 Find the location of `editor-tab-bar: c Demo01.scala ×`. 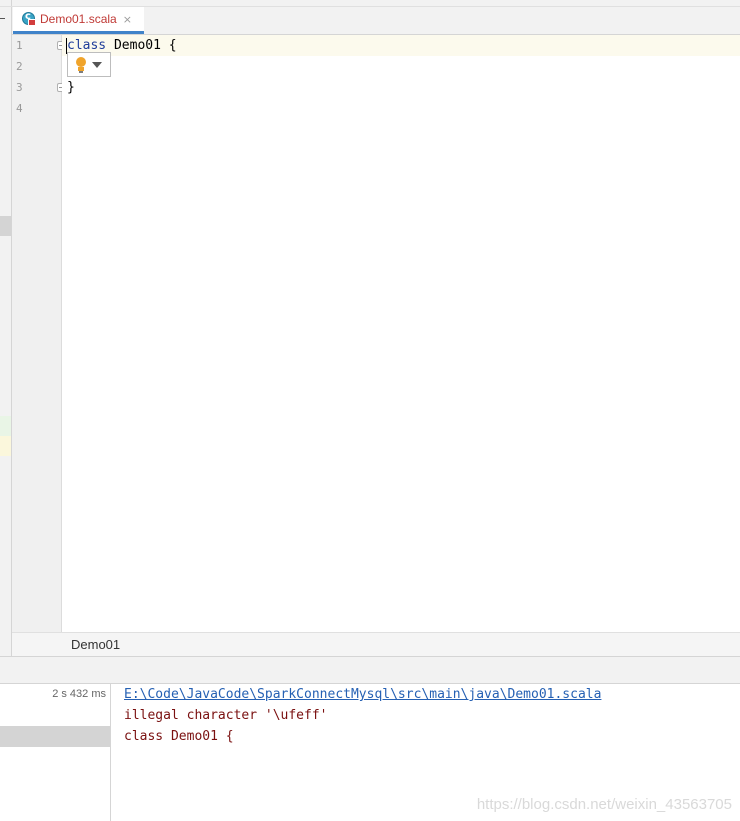

editor-tab-bar: c Demo01.scala × is located at coordinates (370, 17).